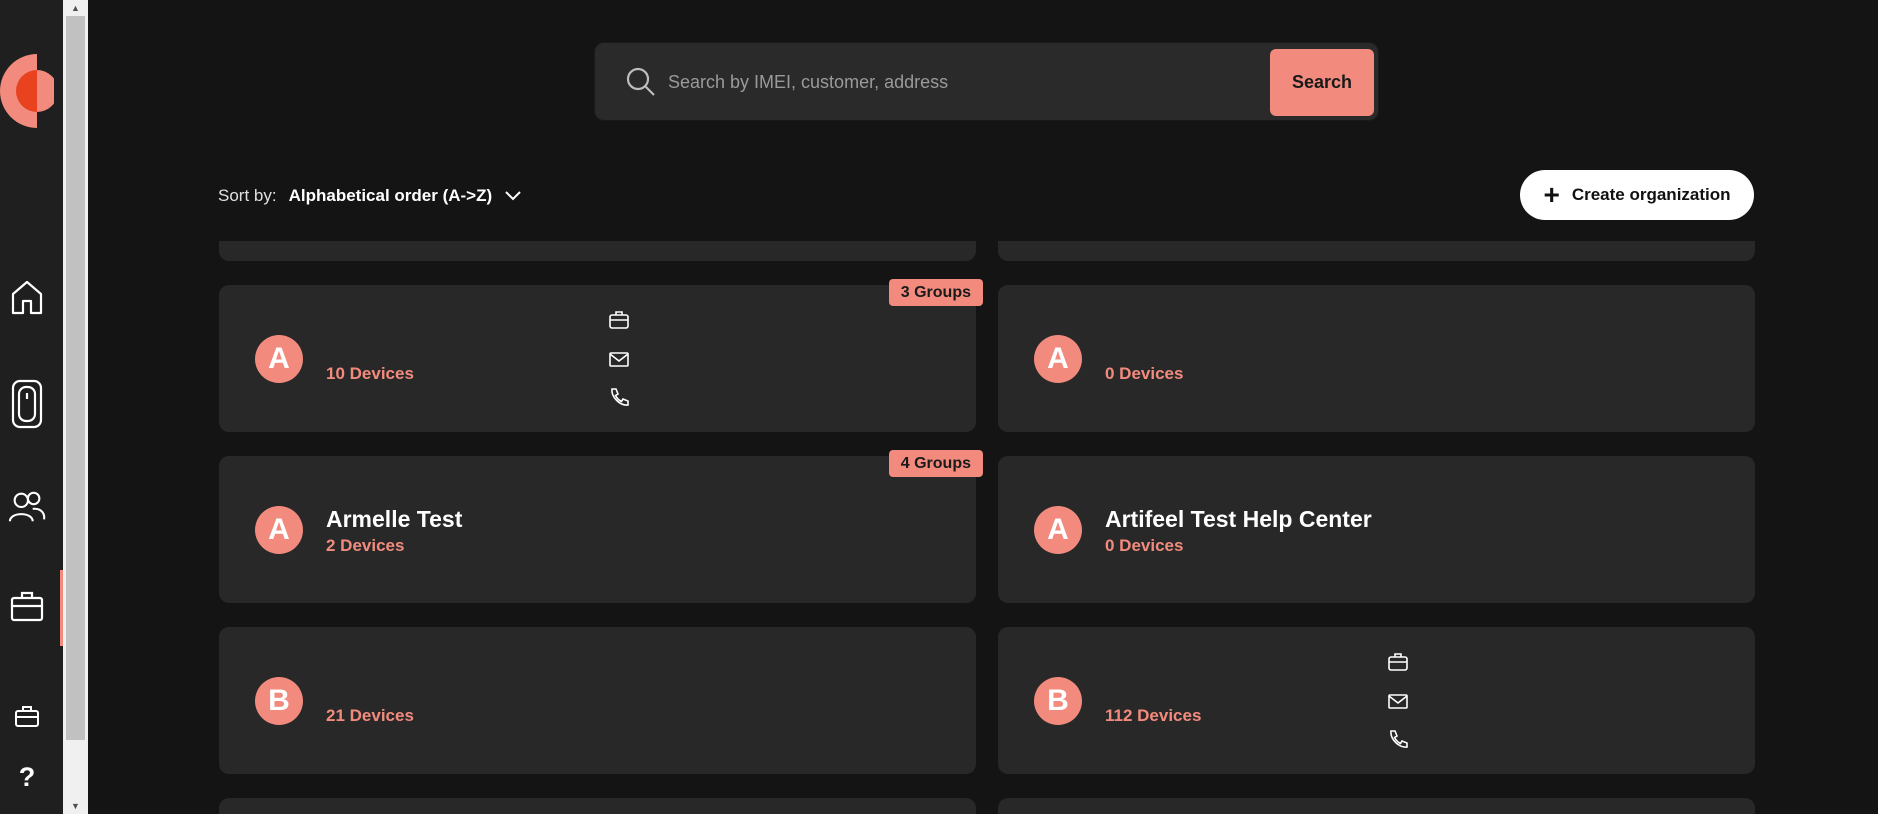 The width and height of the screenshot is (1878, 814). I want to click on org-card: A Artifeel Test Help Center 0 Devices, so click(1376, 529).